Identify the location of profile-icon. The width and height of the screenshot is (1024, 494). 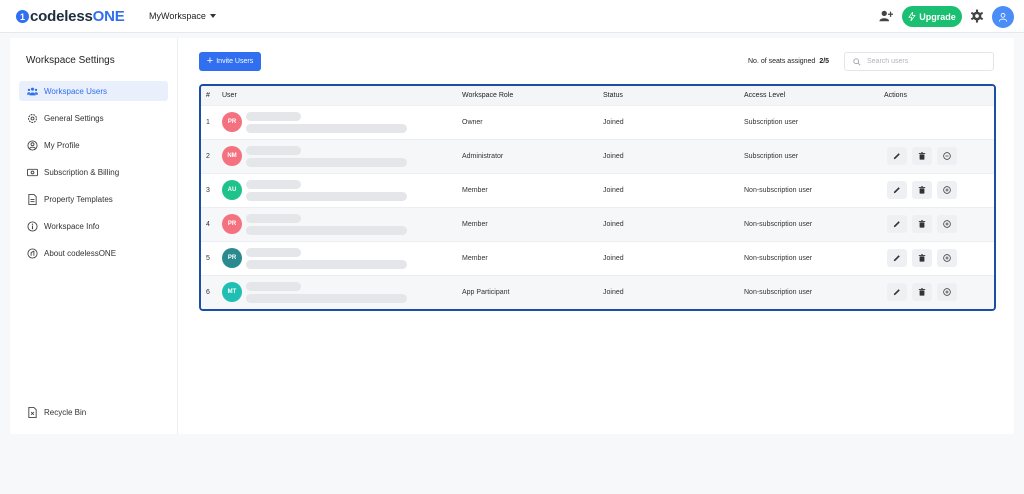
(32, 145).